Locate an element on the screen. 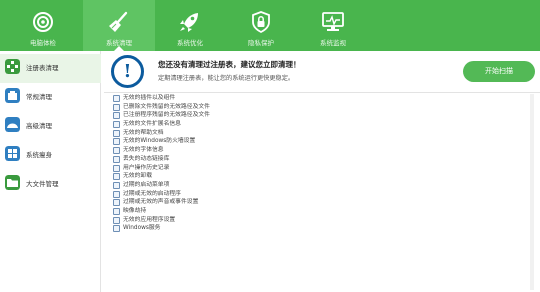 This screenshot has height=292, width=540. sidebar-item-label: 高级清理 is located at coordinates (39, 126).